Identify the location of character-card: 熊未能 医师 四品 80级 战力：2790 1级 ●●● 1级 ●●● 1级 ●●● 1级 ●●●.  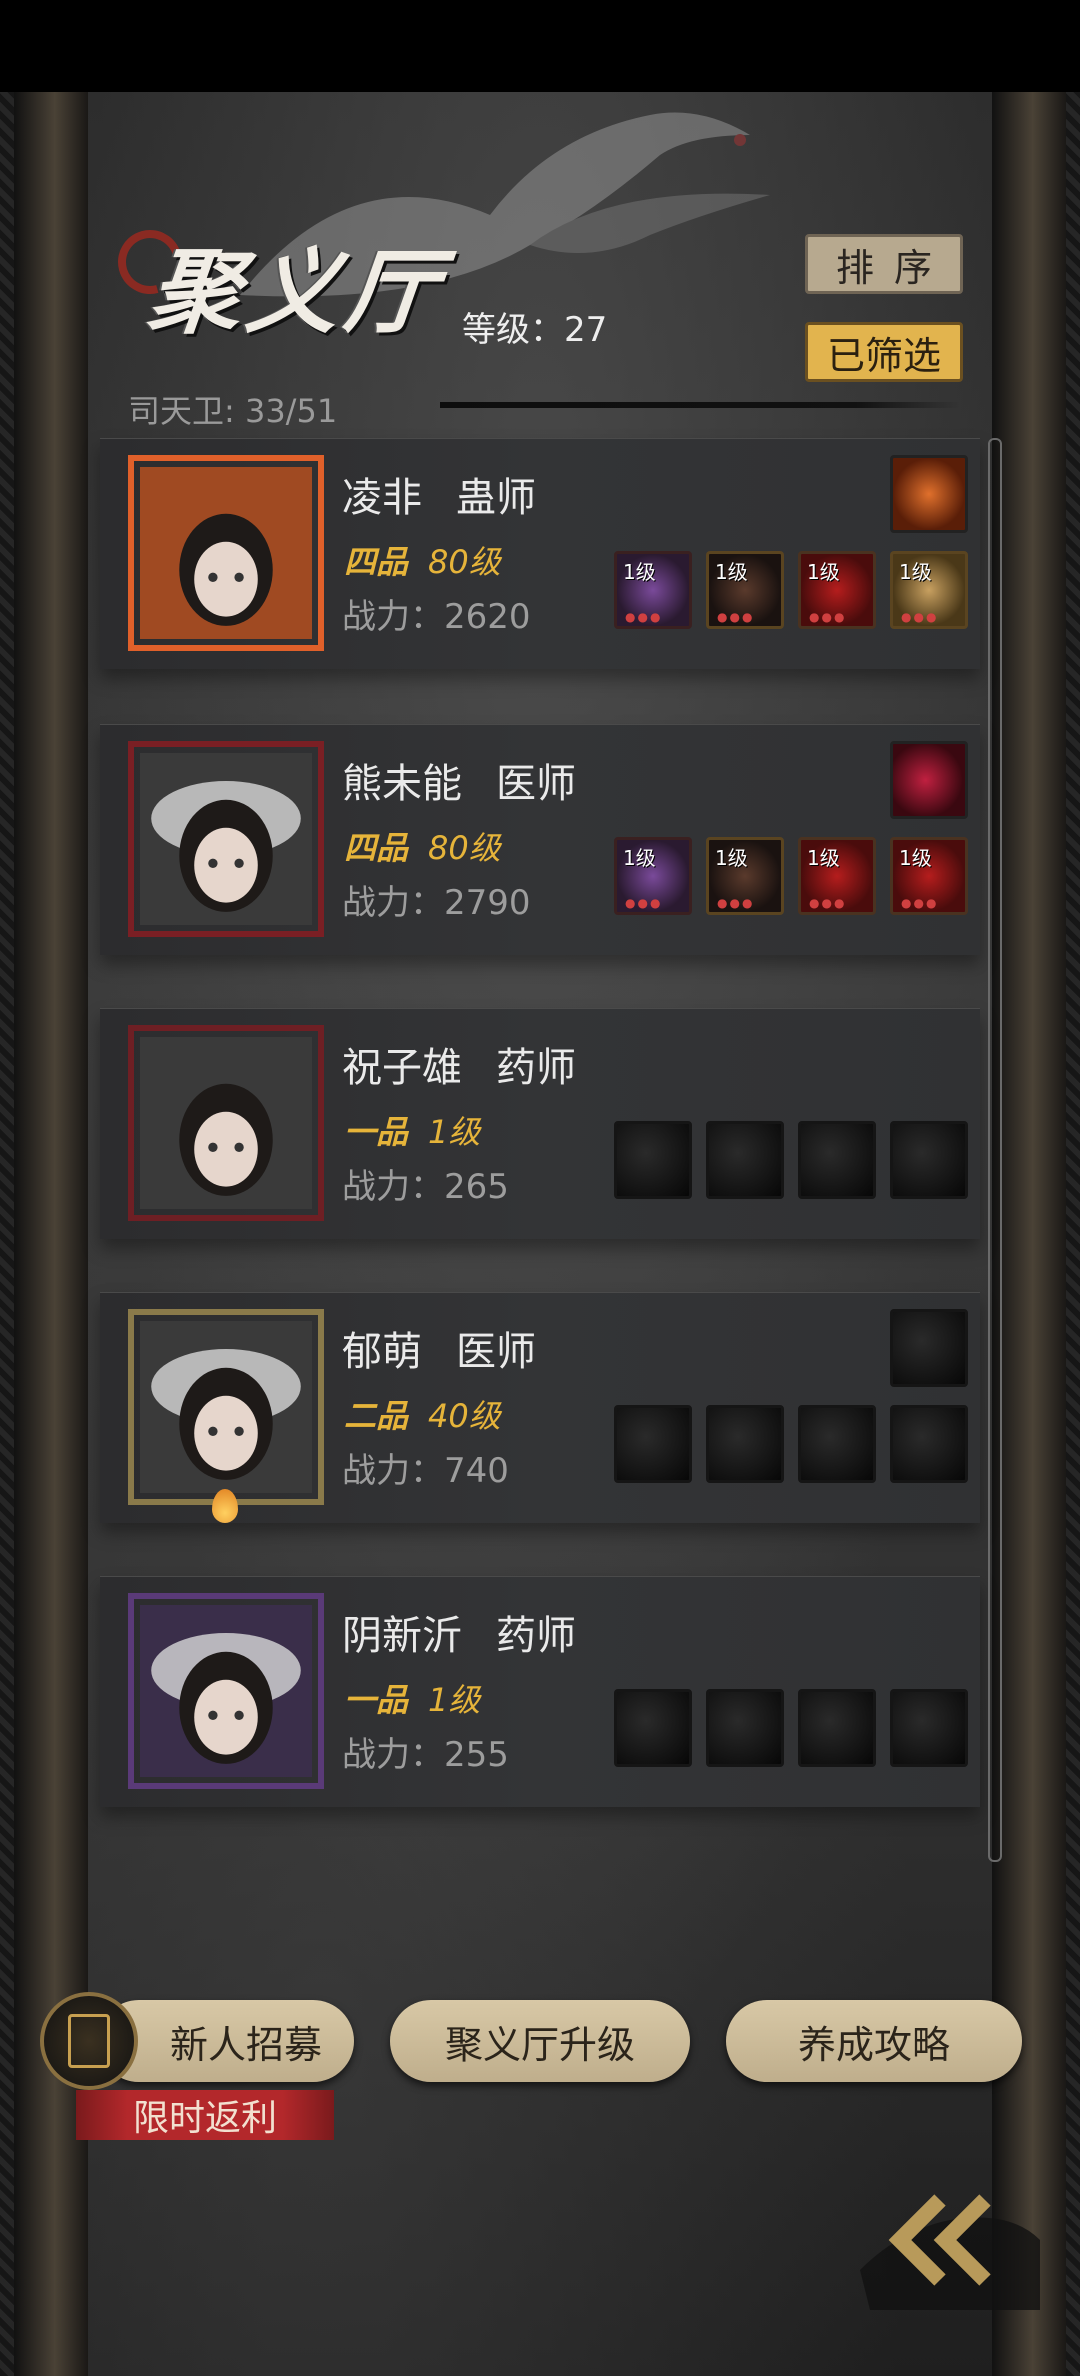
(540, 839).